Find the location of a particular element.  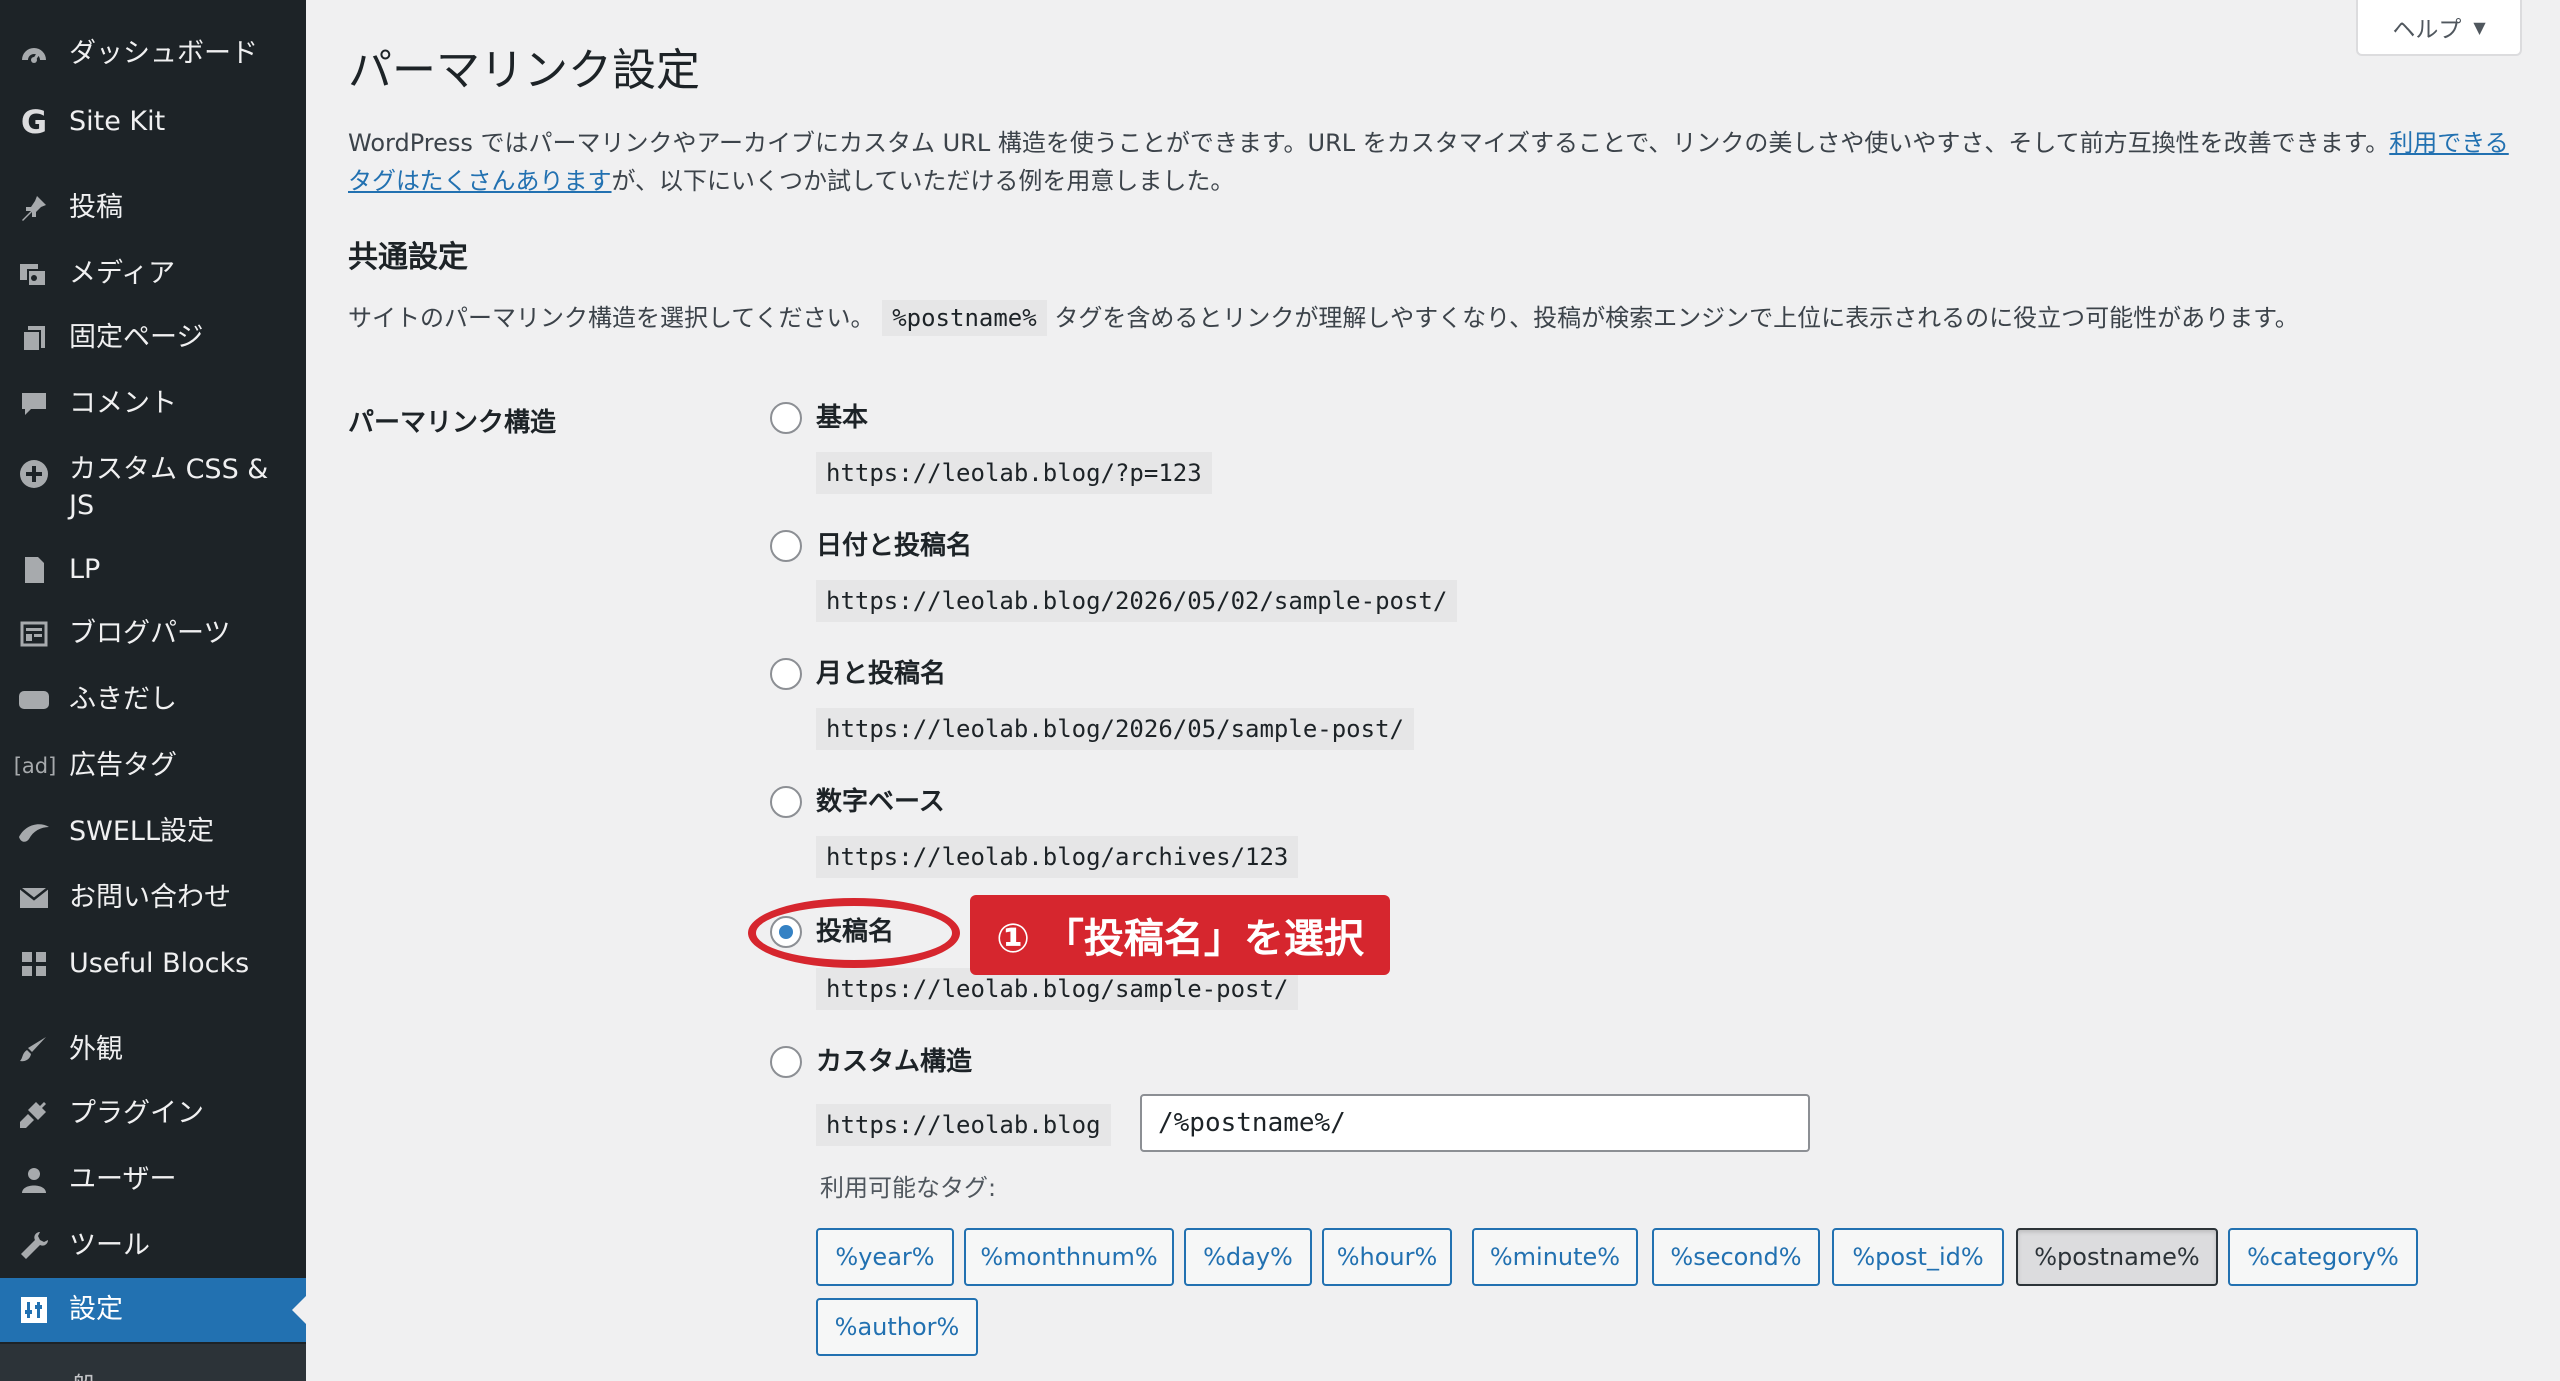

annotation-callout: ① 「投稿名」を選択 is located at coordinates (1180, 935).